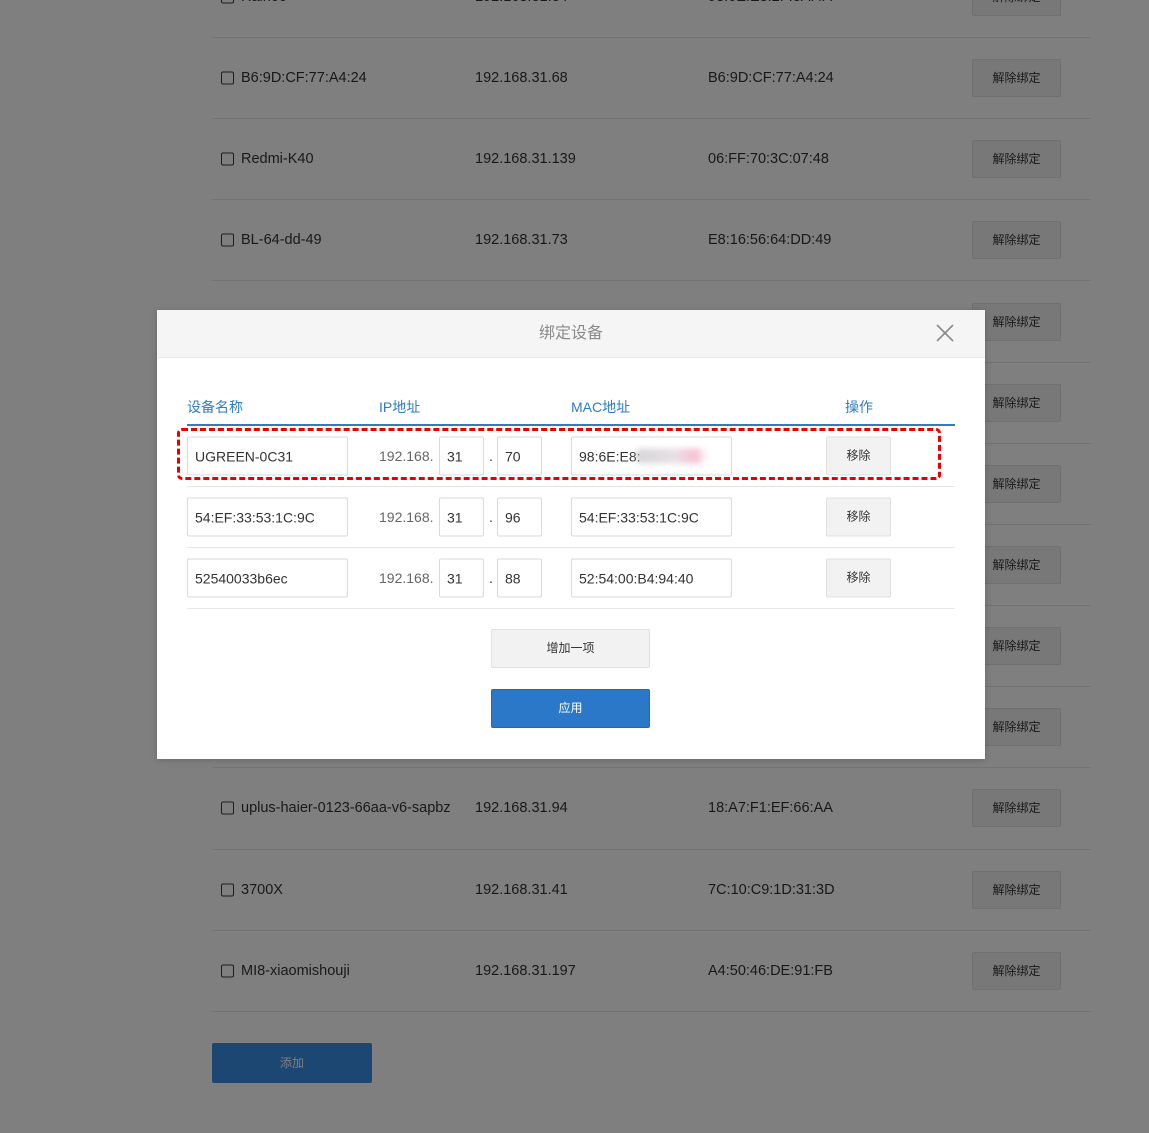  I want to click on table-header: 设备名称 IP地址 MAC地址 操作, so click(571, 408).